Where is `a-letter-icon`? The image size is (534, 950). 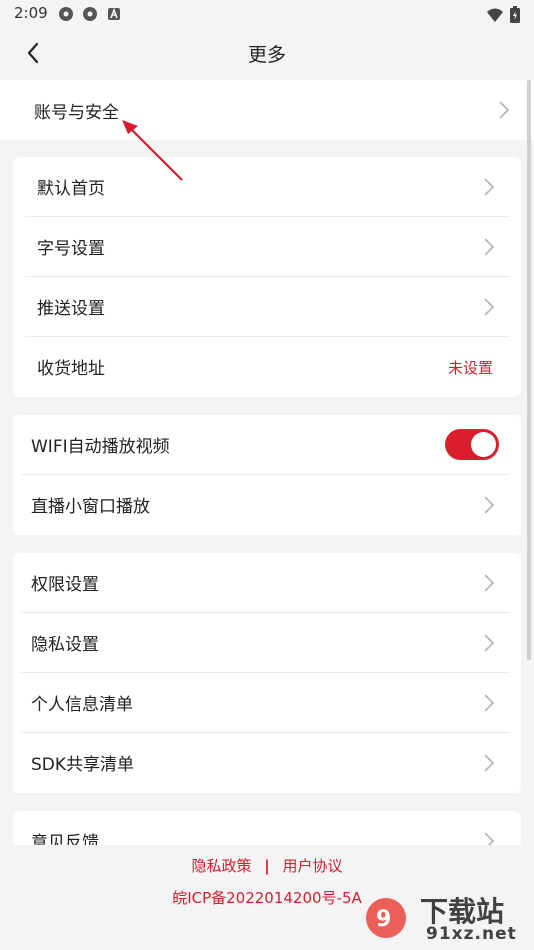
a-letter-icon is located at coordinates (114, 13).